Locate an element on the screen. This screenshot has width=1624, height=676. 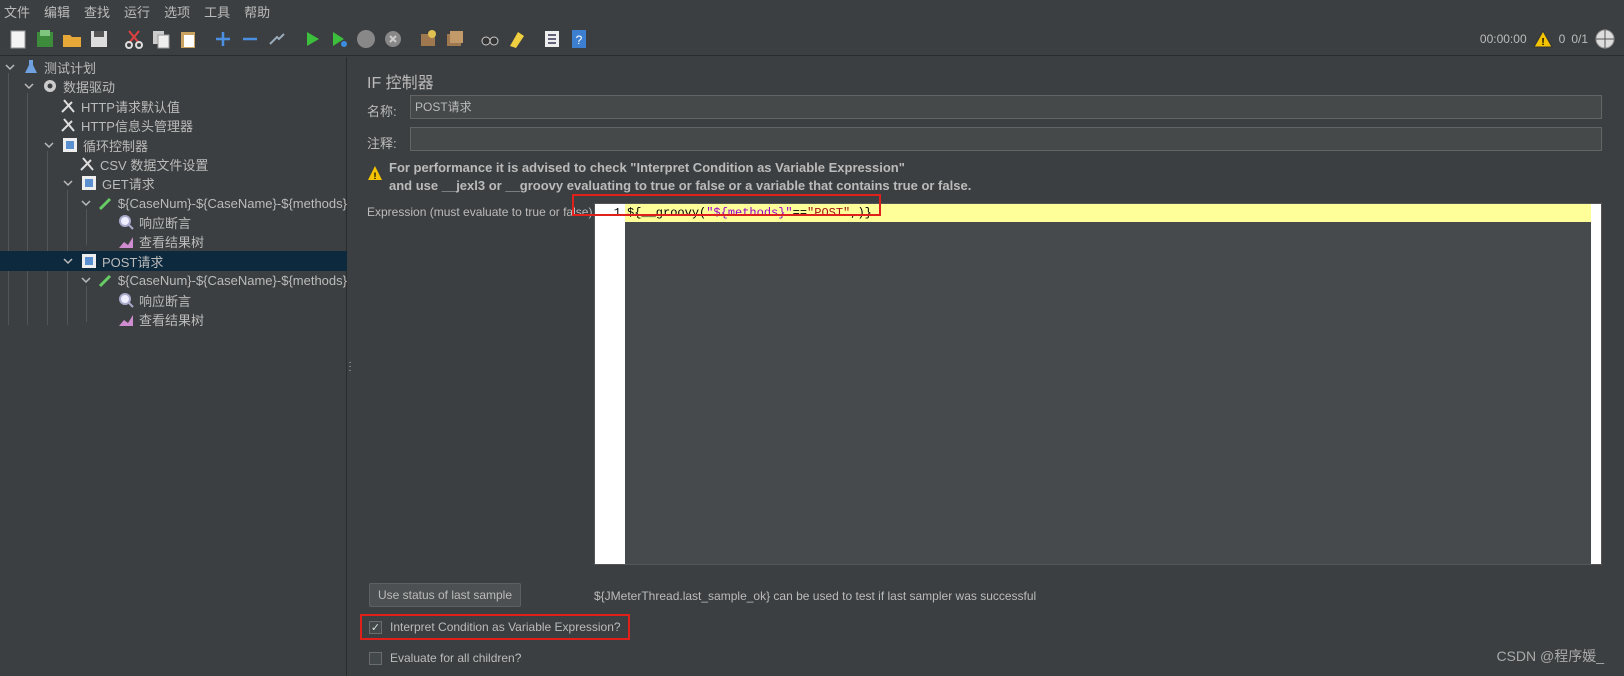
start-icon is located at coordinates (312, 39).